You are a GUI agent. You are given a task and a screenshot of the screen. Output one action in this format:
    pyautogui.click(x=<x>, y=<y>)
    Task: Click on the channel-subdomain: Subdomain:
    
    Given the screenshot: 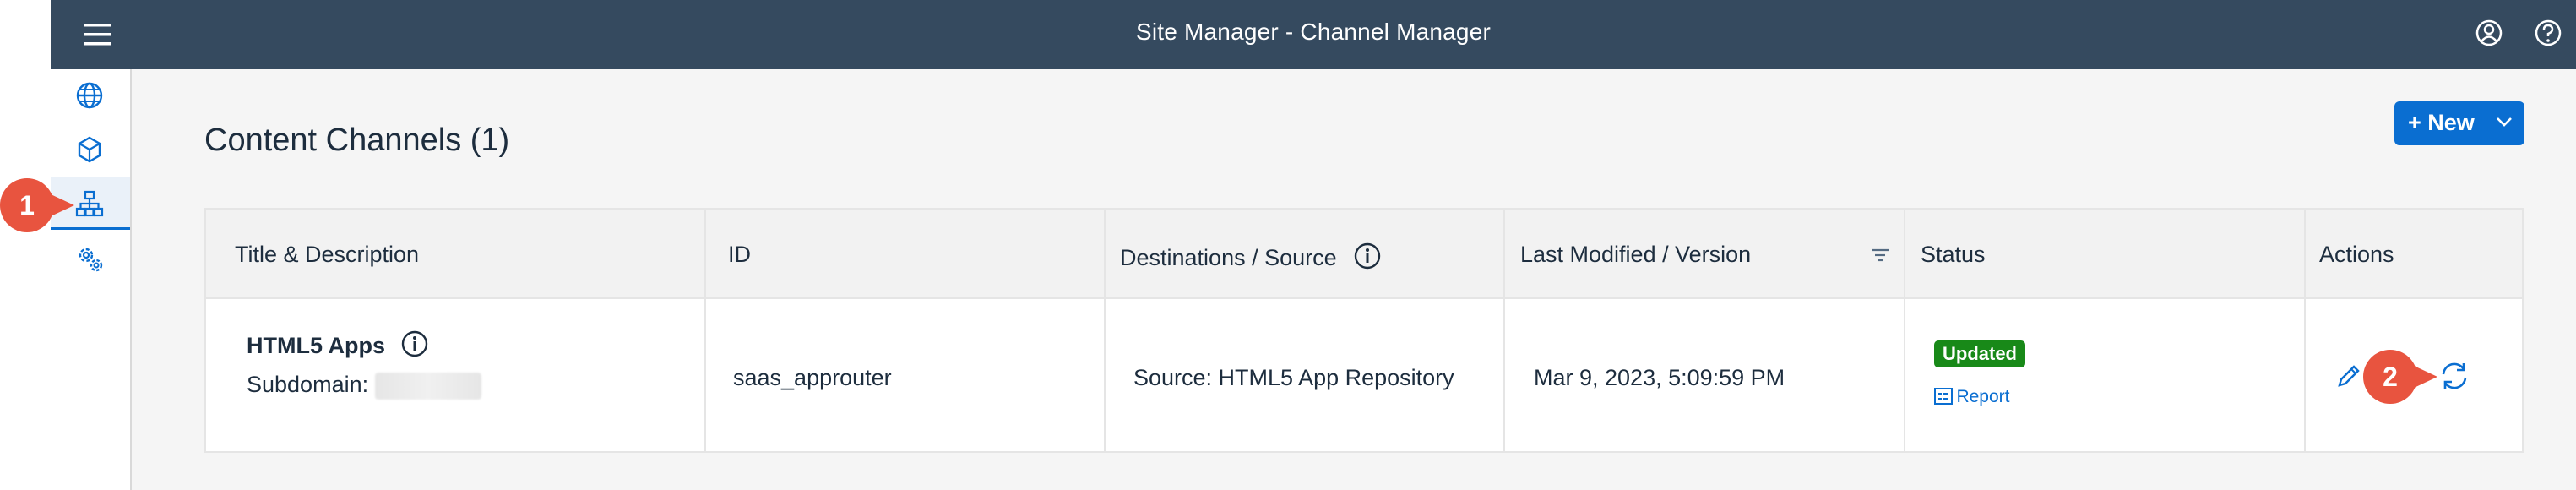 What is the action you would take?
    pyautogui.click(x=364, y=386)
    